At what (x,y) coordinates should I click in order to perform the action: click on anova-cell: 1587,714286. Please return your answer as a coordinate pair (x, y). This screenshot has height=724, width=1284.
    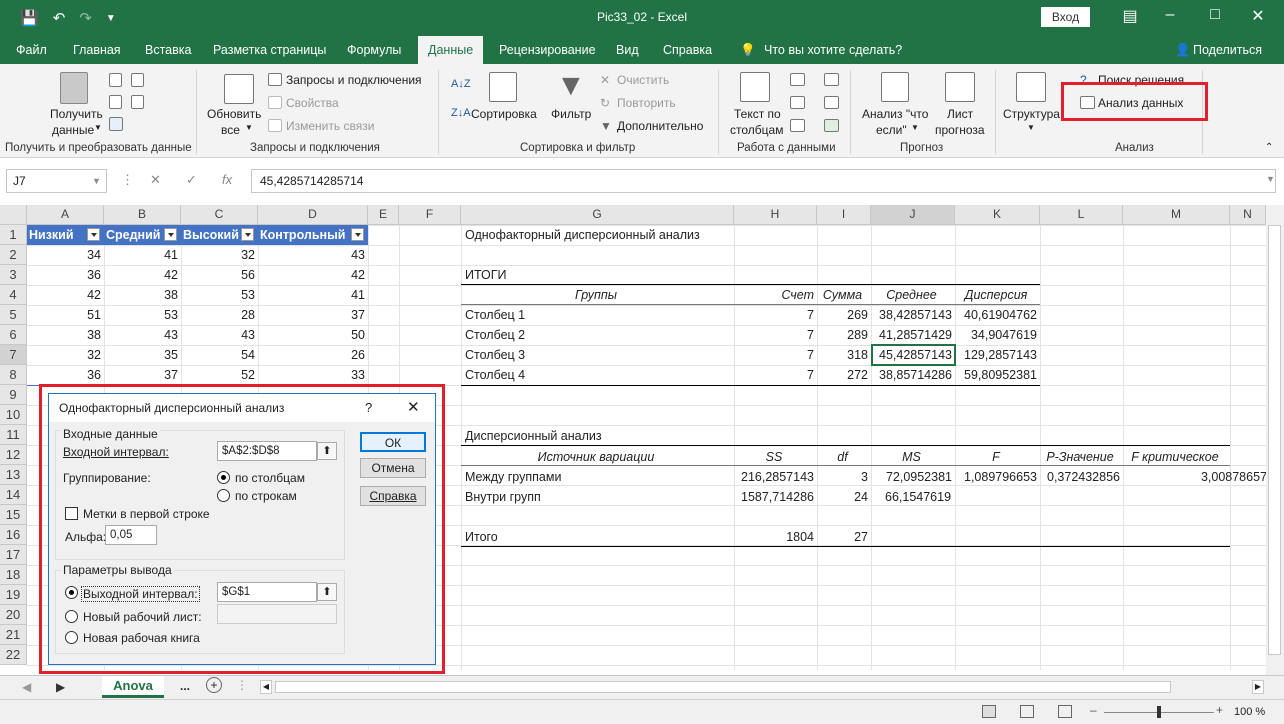
    Looking at the image, I should click on (774, 497).